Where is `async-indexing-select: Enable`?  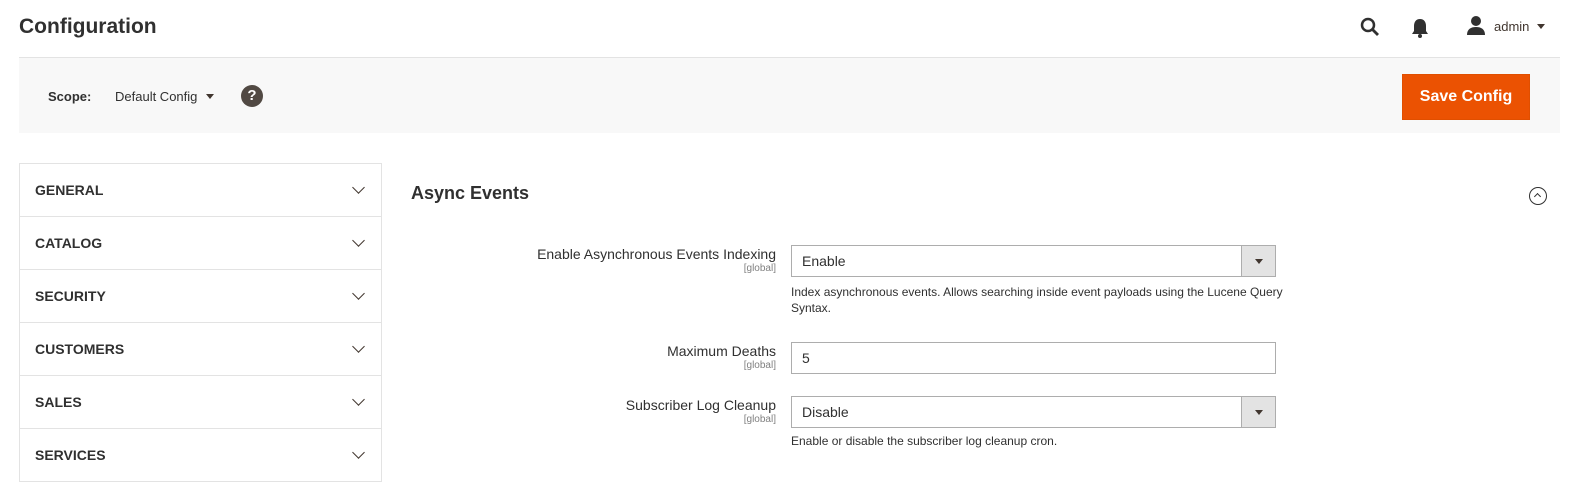 async-indexing-select: Enable is located at coordinates (1033, 261).